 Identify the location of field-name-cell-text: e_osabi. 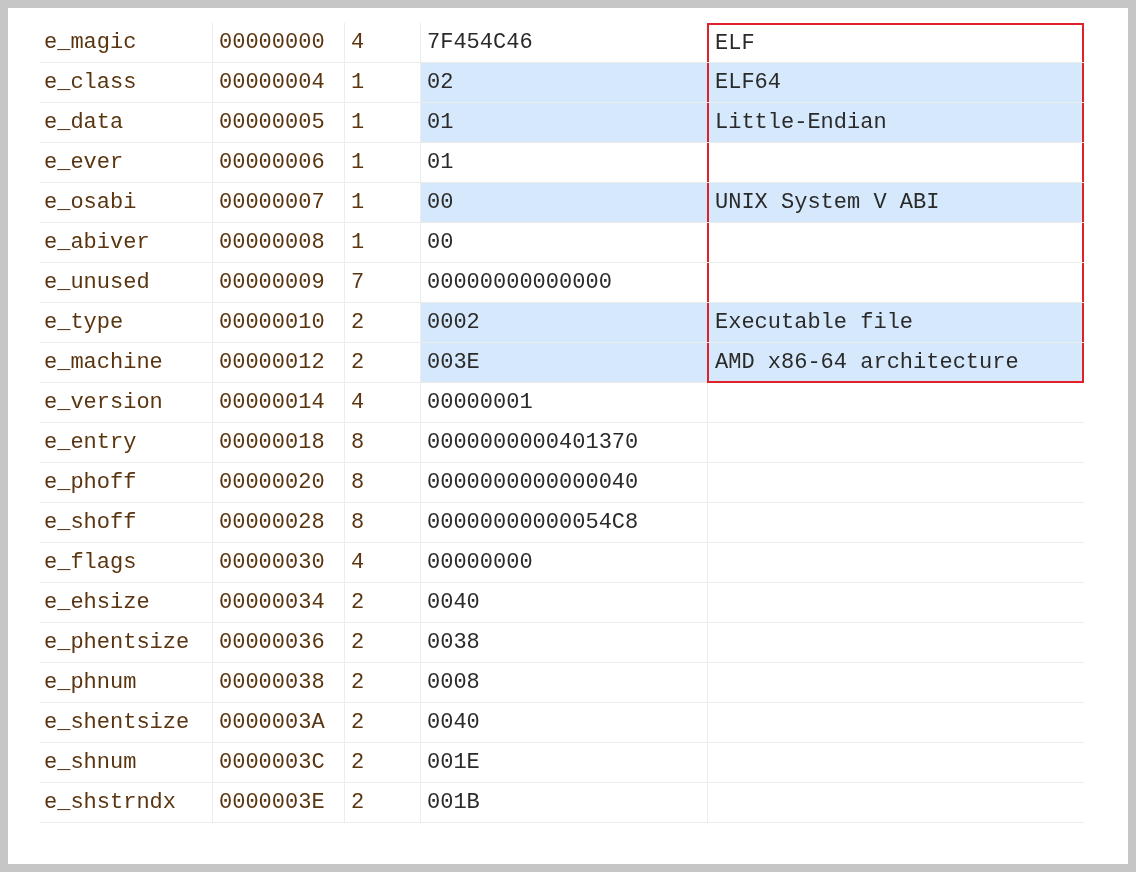
(90, 203).